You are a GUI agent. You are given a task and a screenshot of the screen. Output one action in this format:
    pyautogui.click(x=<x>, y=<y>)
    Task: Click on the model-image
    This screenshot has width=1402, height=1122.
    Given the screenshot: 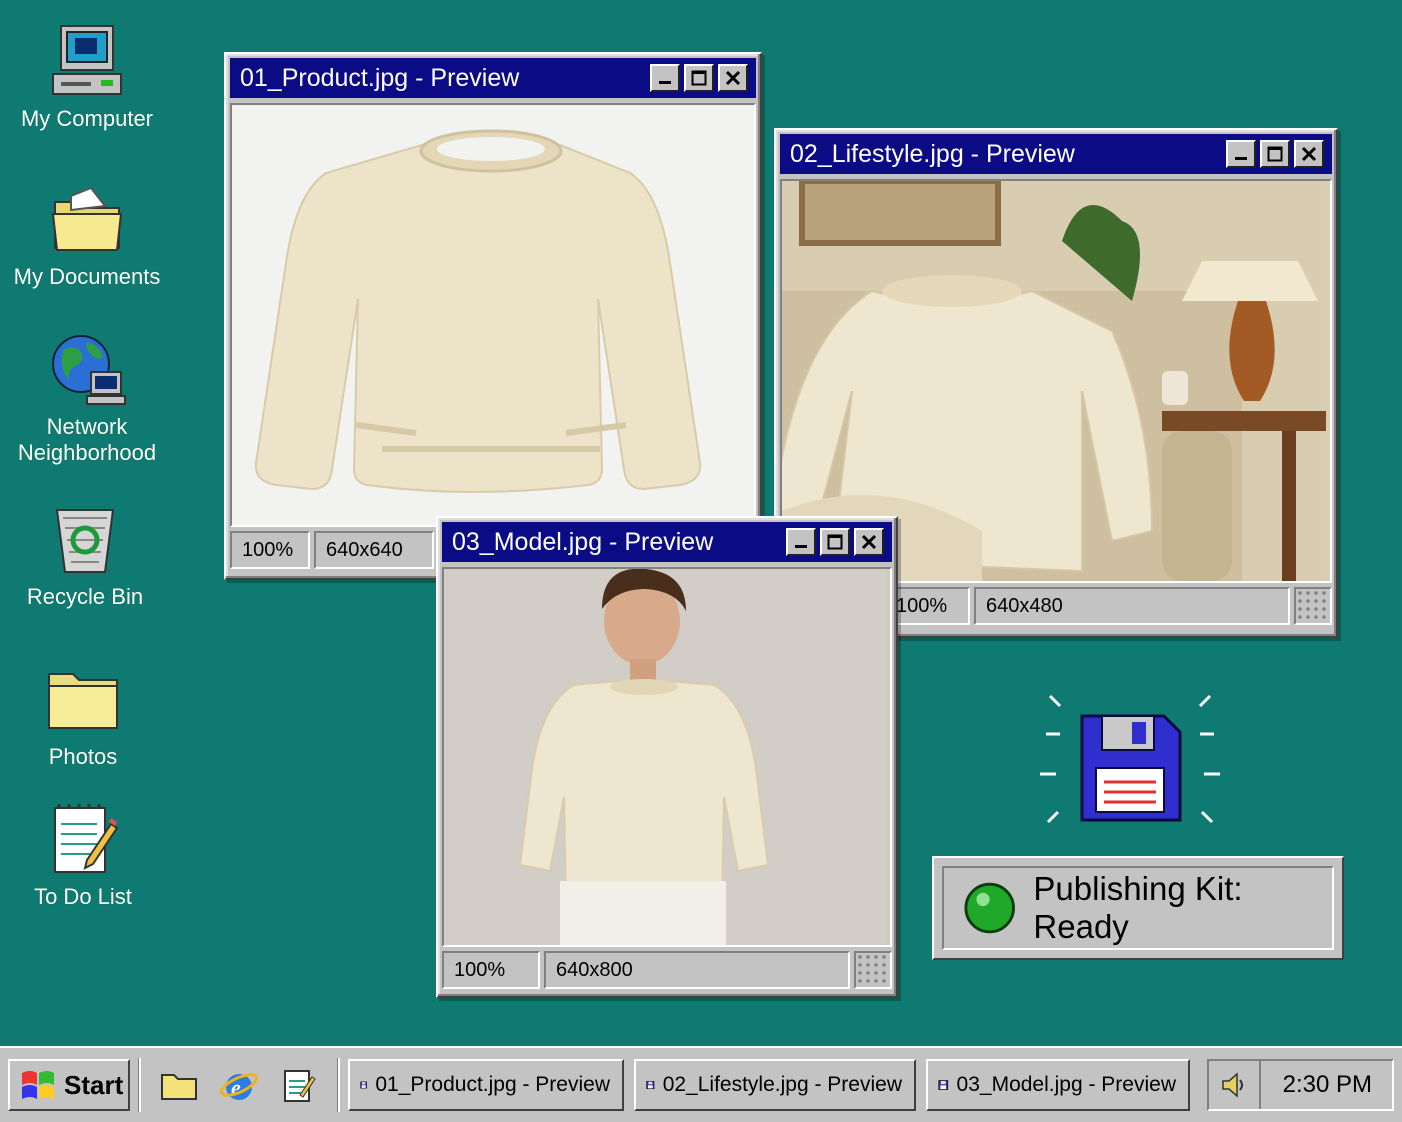 What is the action you would take?
    pyautogui.click(x=667, y=757)
    